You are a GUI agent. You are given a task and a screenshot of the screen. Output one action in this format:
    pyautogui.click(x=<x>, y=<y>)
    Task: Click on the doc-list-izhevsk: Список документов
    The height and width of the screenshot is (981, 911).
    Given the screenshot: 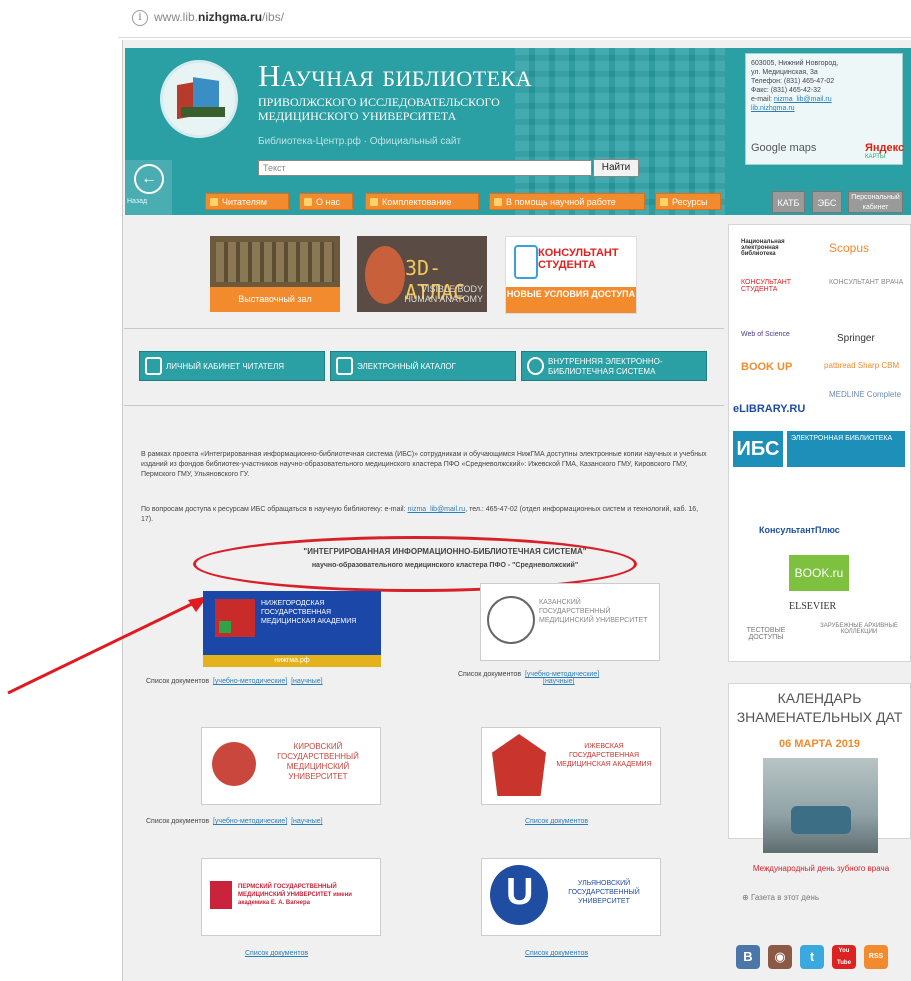 What is the action you would take?
    pyautogui.click(x=556, y=821)
    